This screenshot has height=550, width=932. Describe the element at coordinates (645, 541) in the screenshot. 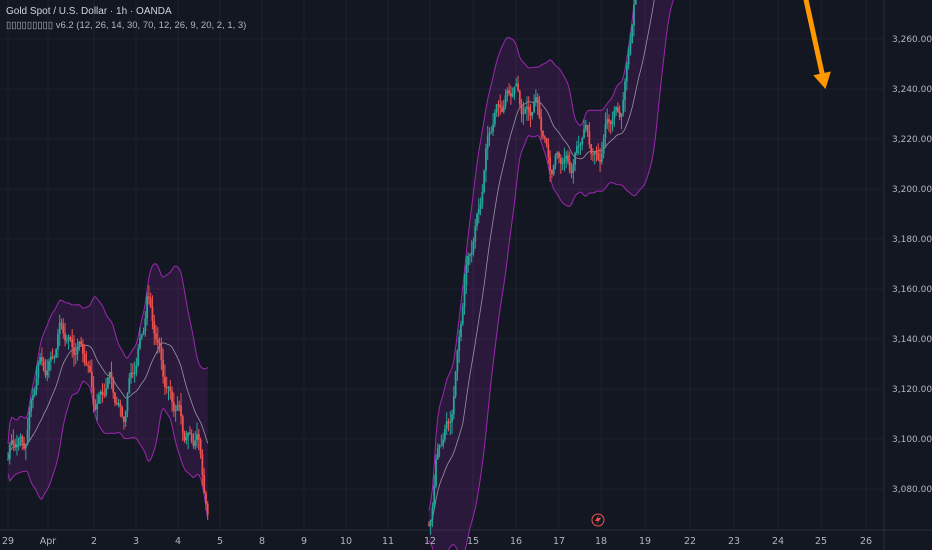

I see `x-tick-label: 19` at that location.